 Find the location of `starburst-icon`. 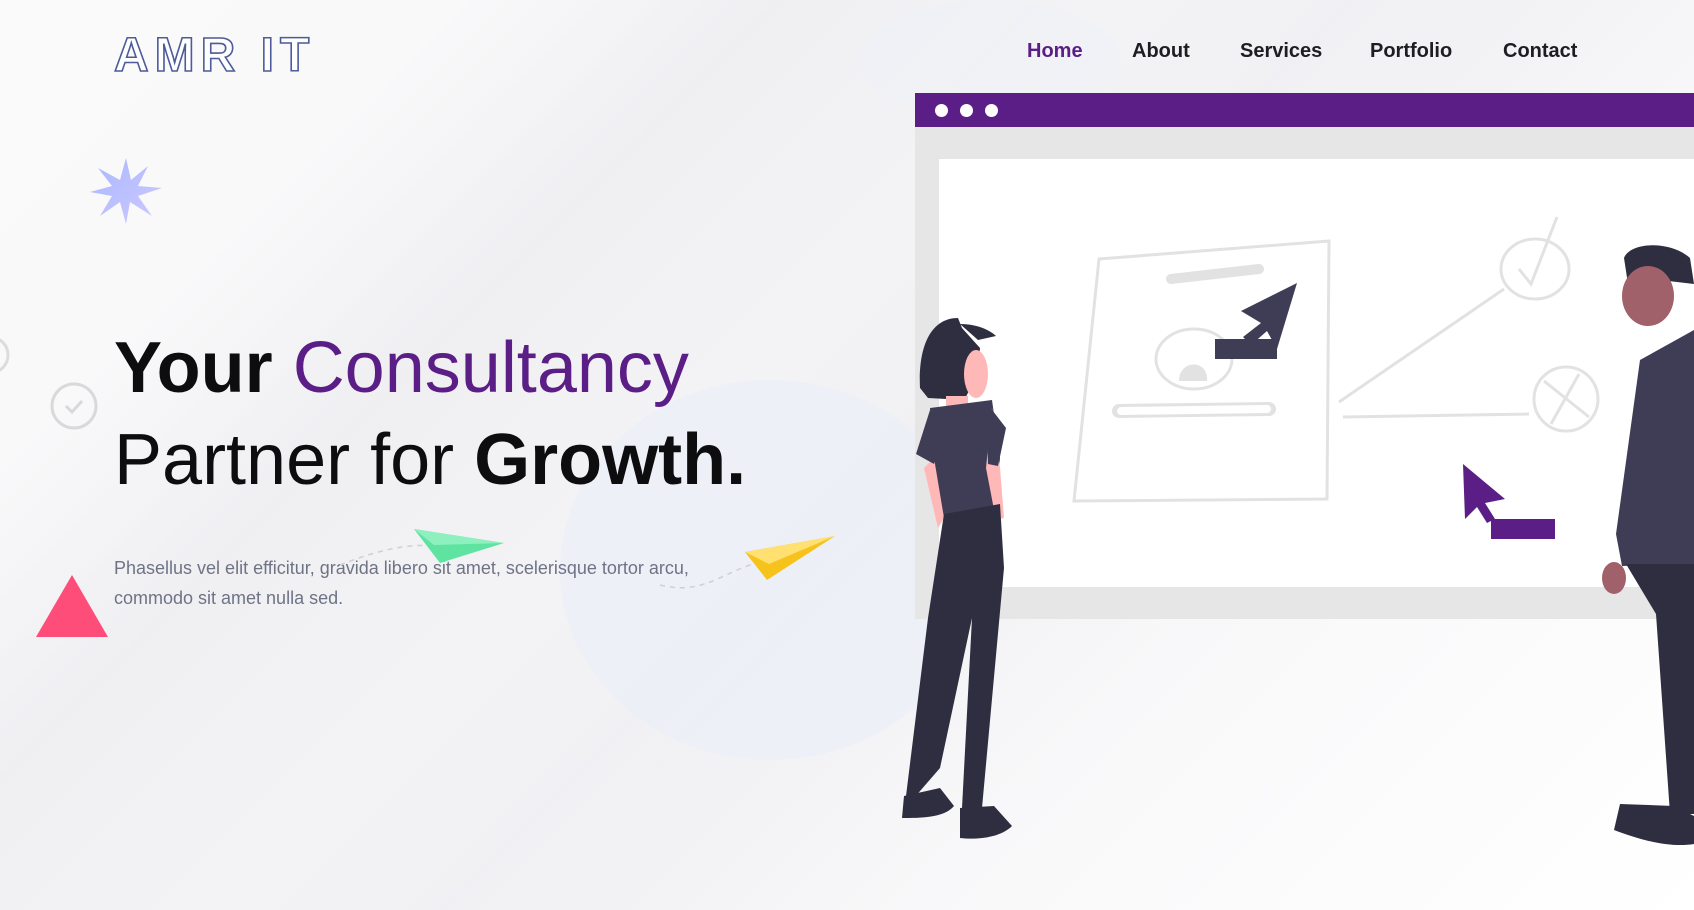

starburst-icon is located at coordinates (126, 191).